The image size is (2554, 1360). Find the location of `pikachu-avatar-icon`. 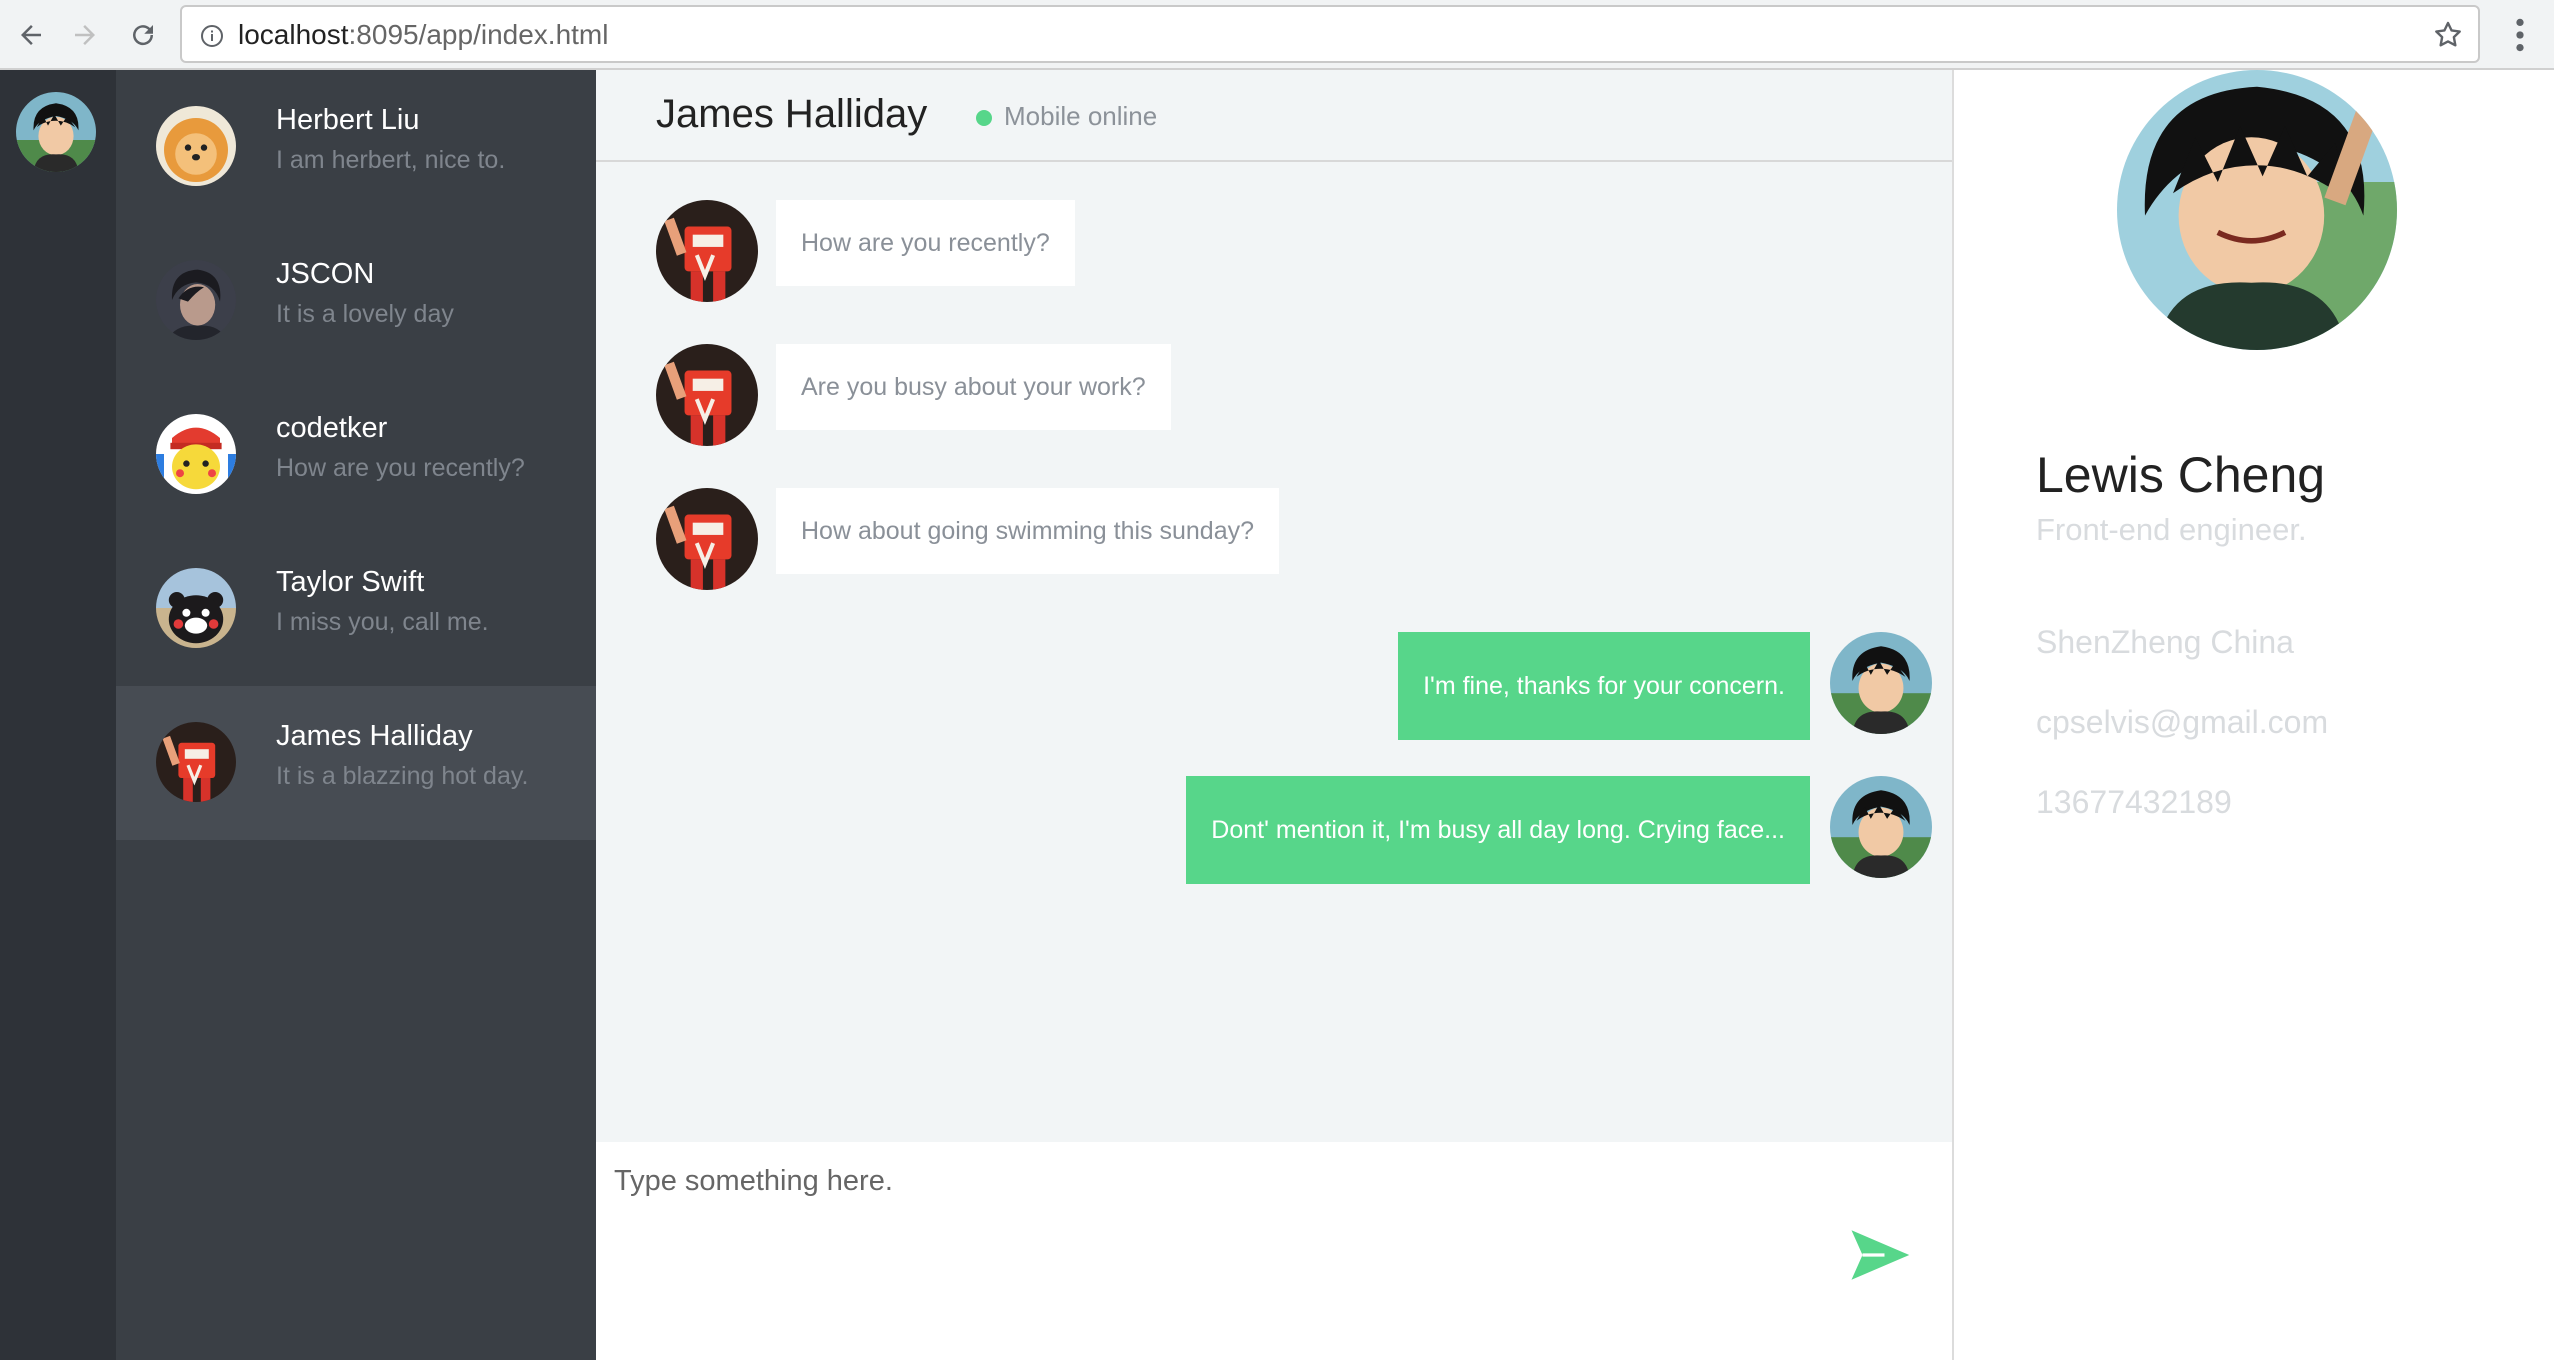

pikachu-avatar-icon is located at coordinates (196, 454).